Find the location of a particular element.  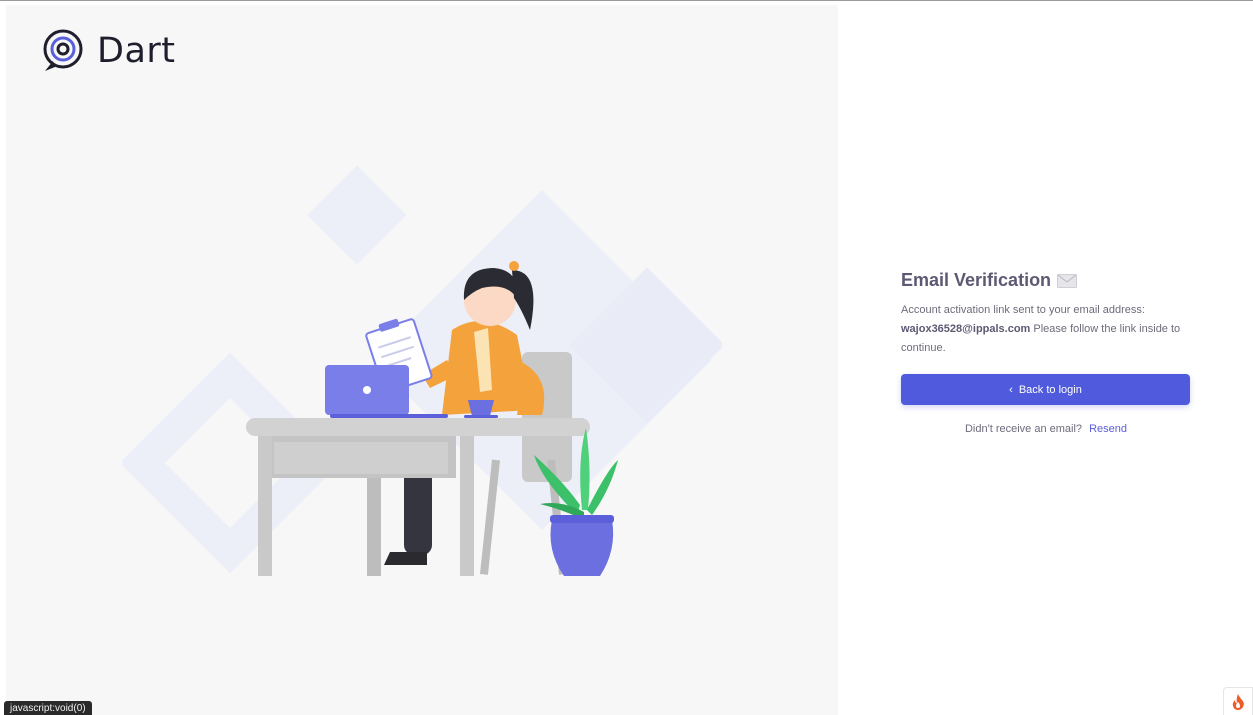

back-to-login-label: Back to login is located at coordinates (1050, 389).